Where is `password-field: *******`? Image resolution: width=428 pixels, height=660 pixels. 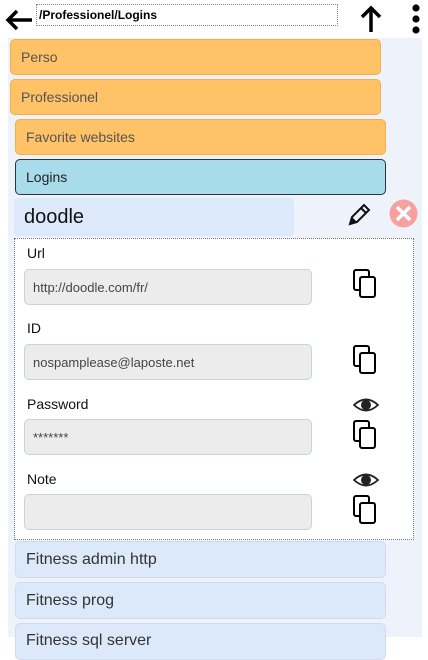 password-field: ******* is located at coordinates (168, 437).